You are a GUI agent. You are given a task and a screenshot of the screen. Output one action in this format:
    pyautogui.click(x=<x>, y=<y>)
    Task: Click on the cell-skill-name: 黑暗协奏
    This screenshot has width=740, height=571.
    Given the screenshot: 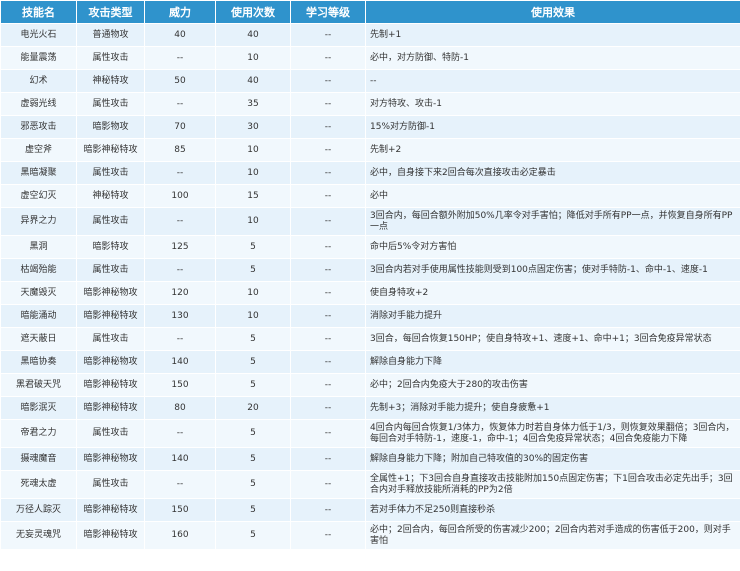 What is the action you would take?
    pyautogui.click(x=38, y=362)
    